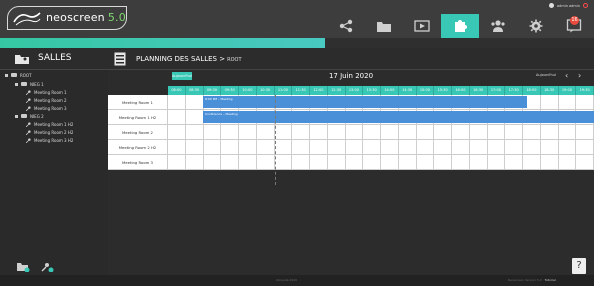 The image size is (594, 286). I want to click on add-room-icon, so click(47, 267).